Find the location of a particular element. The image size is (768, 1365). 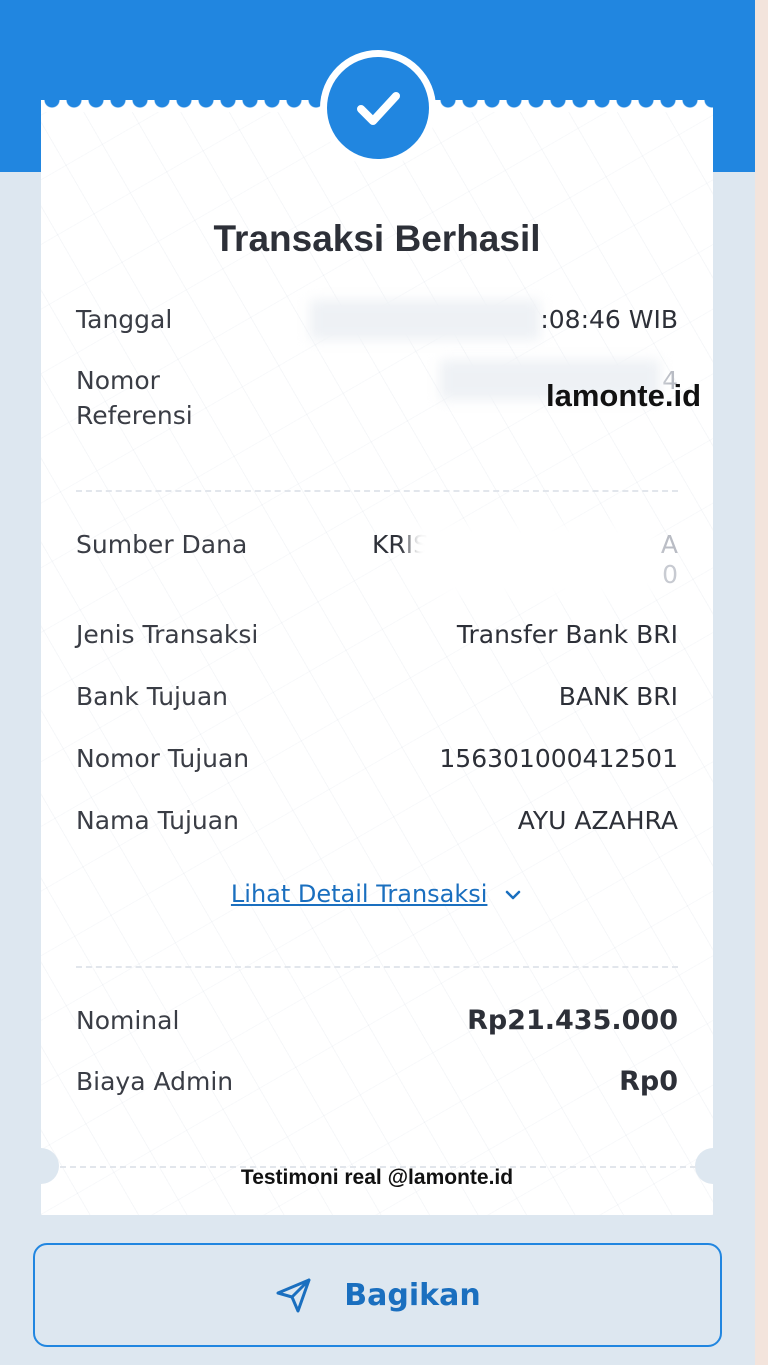

testimonial-caption: Testimoni real @lamonte.id is located at coordinates (377, 1177).